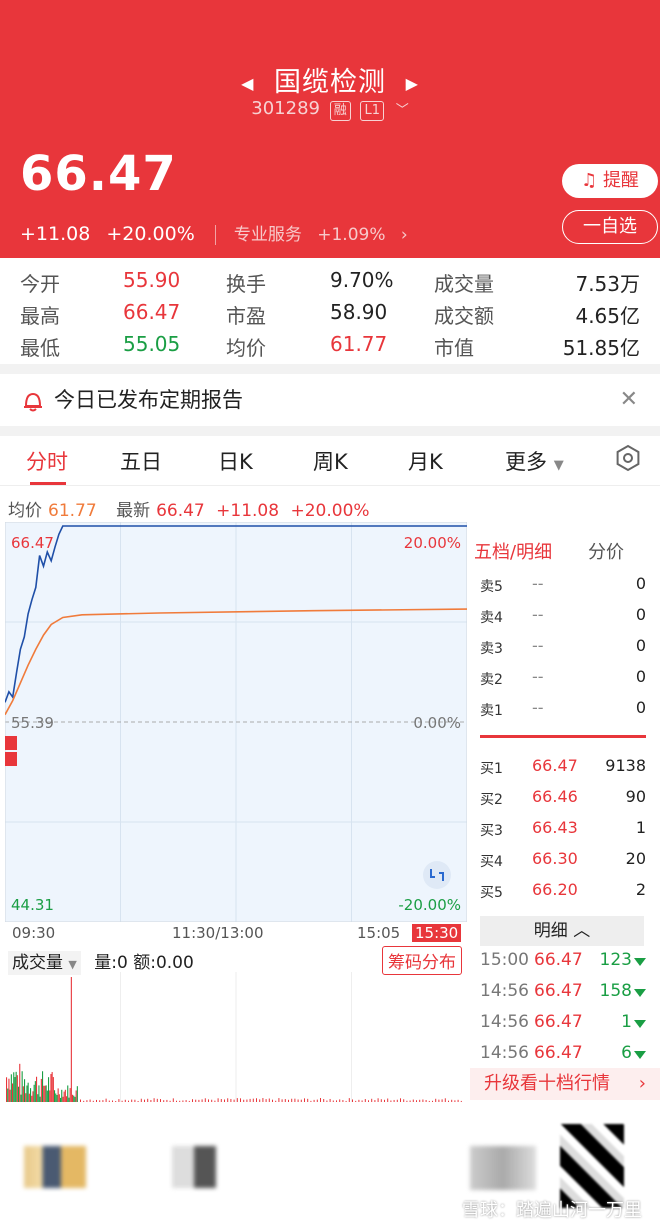 The width and height of the screenshot is (660, 1232). What do you see at coordinates (330, 400) in the screenshot?
I see `report-notice: 今日已发布定期报告 ✕` at bounding box center [330, 400].